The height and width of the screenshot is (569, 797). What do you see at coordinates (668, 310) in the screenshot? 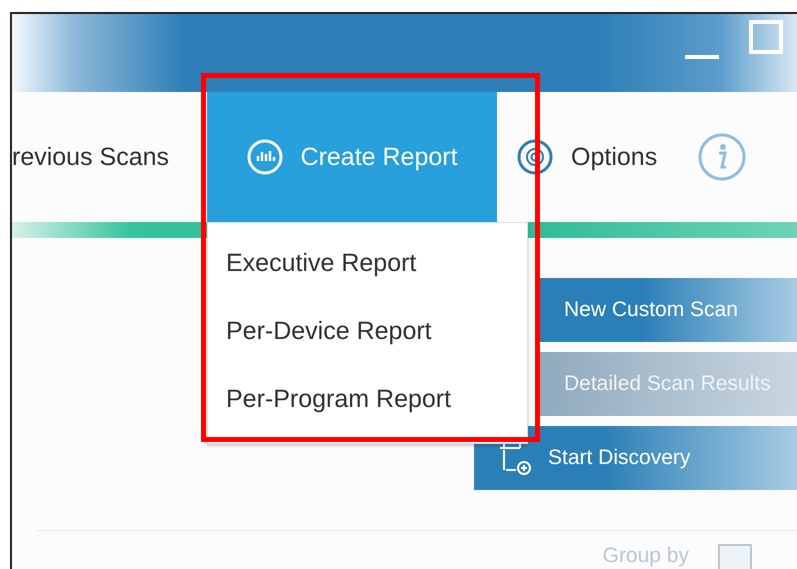
I see `action-button: New Custom Scan` at bounding box center [668, 310].